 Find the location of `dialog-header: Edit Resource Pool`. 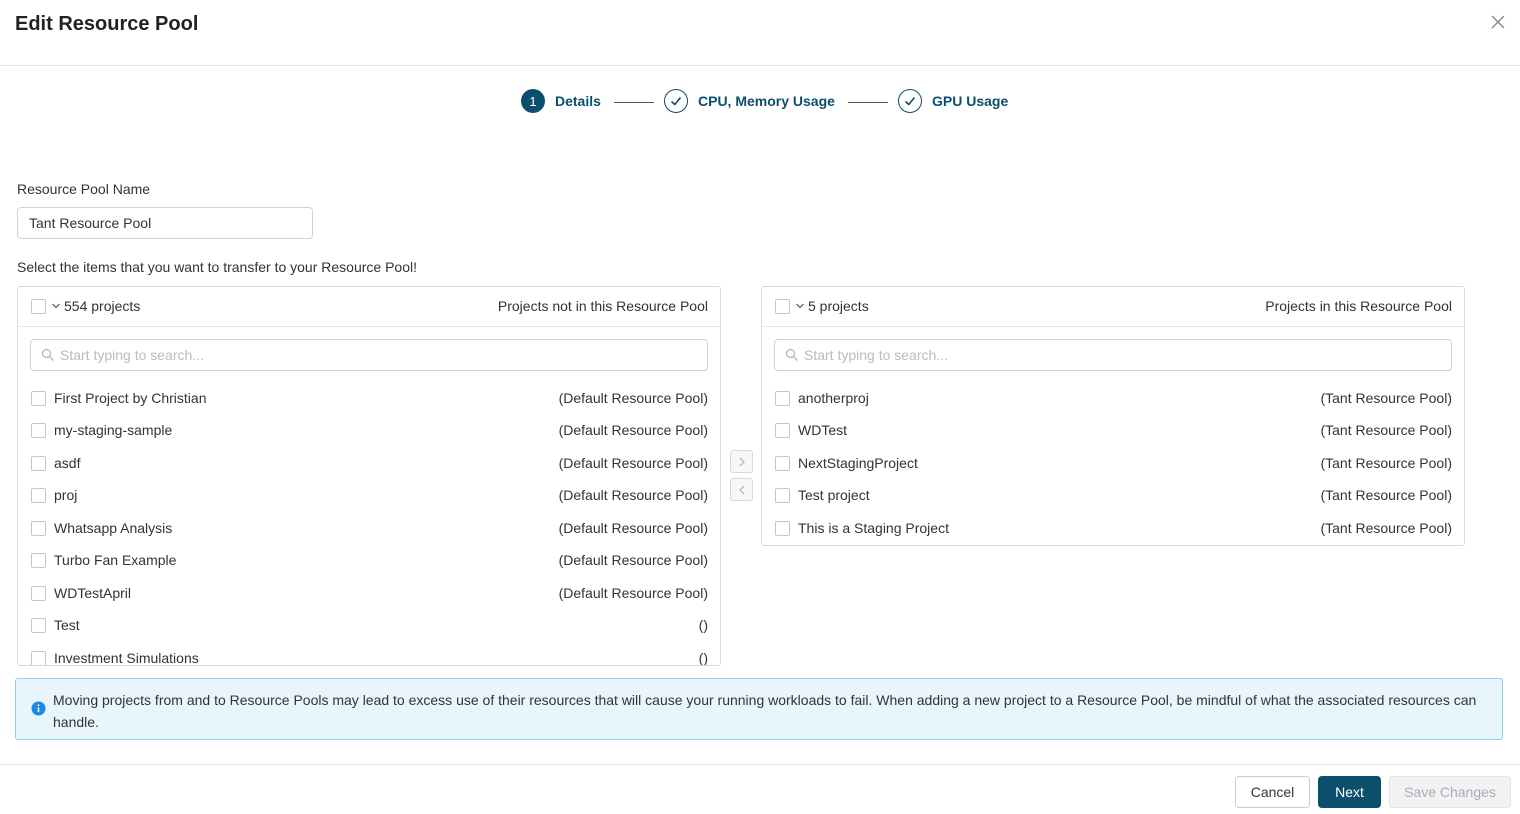

dialog-header: Edit Resource Pool is located at coordinates (760, 33).